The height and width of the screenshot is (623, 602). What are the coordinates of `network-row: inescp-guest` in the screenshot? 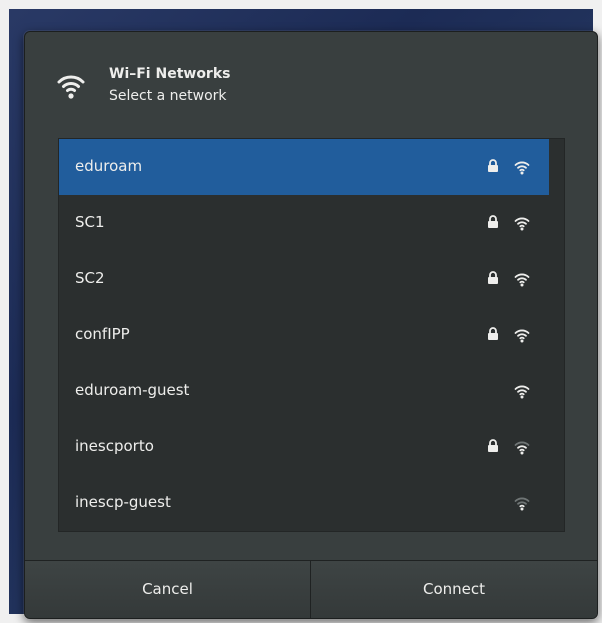 It's located at (304, 503).